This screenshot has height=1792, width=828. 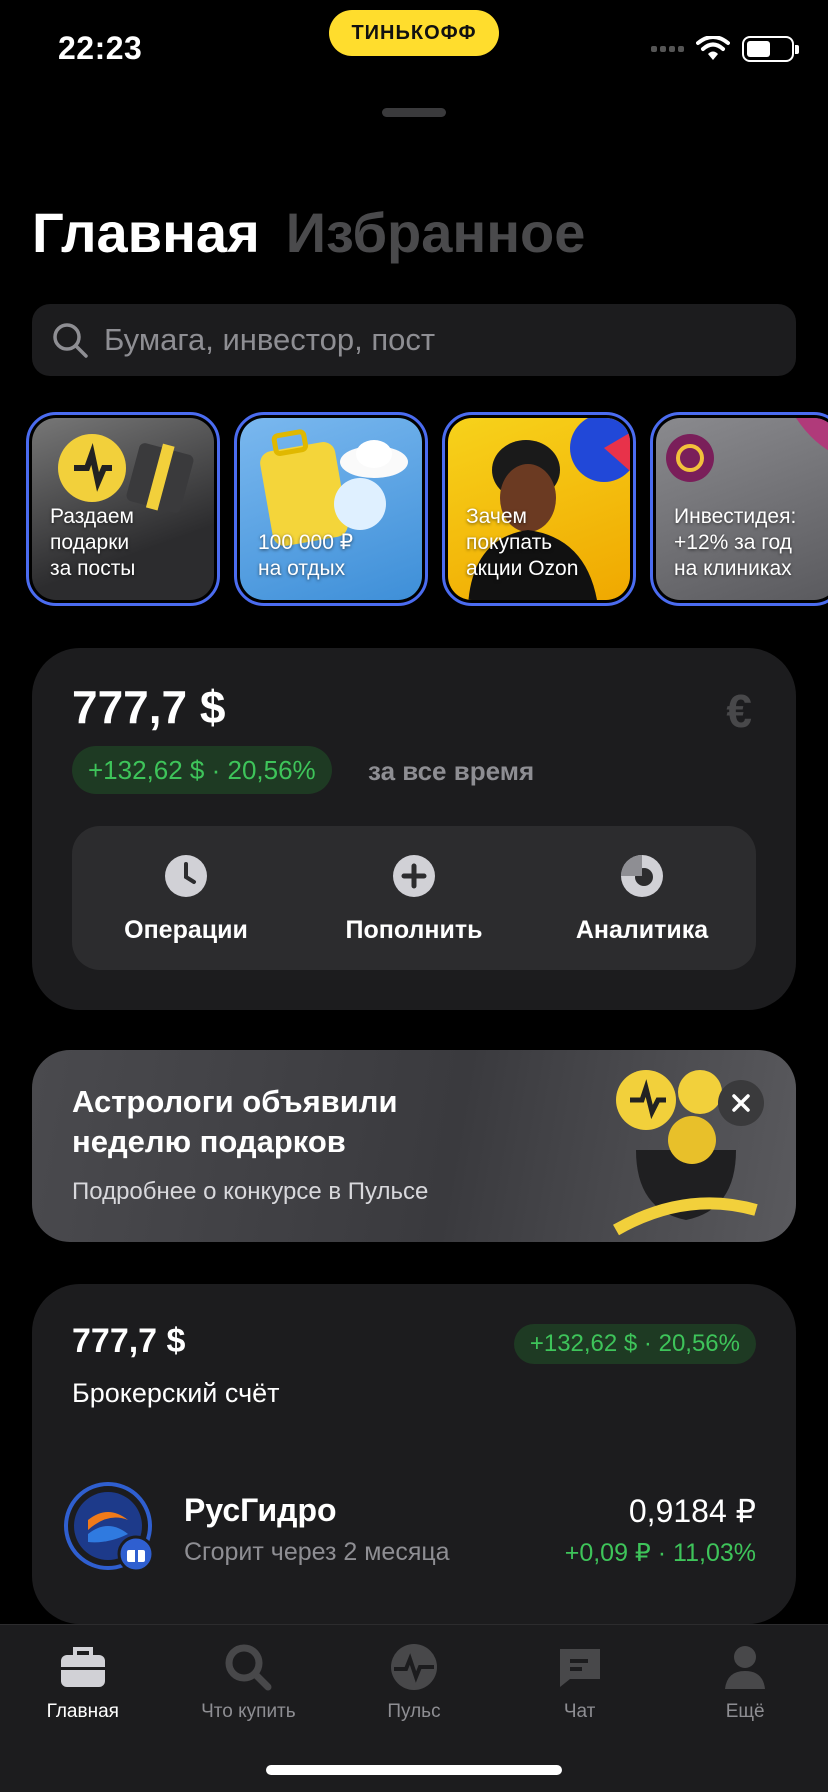 I want to click on pie-icon, so click(x=642, y=876).